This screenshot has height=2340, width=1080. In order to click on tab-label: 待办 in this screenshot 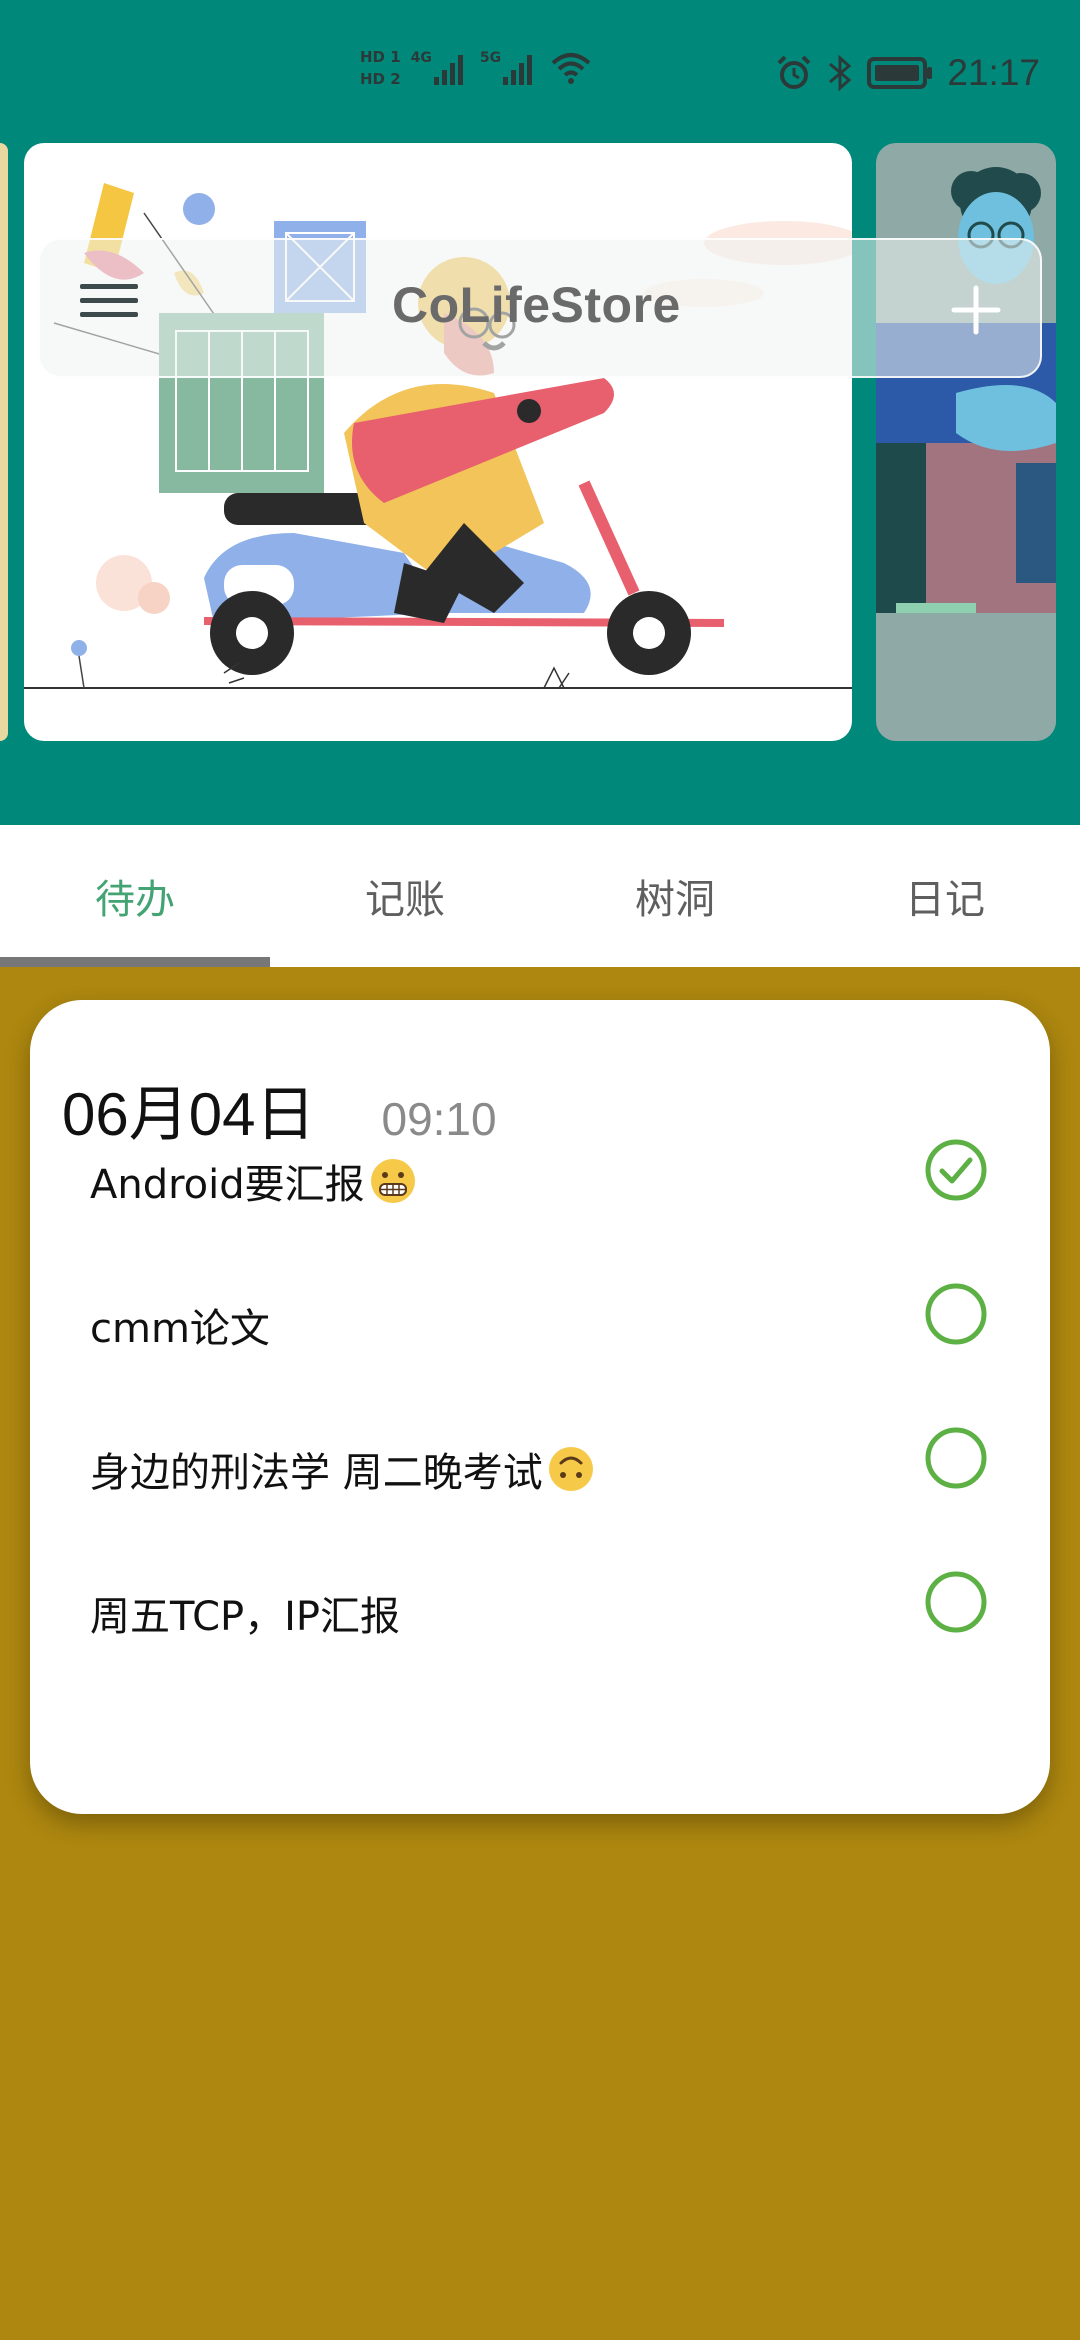, I will do `click(135, 900)`.